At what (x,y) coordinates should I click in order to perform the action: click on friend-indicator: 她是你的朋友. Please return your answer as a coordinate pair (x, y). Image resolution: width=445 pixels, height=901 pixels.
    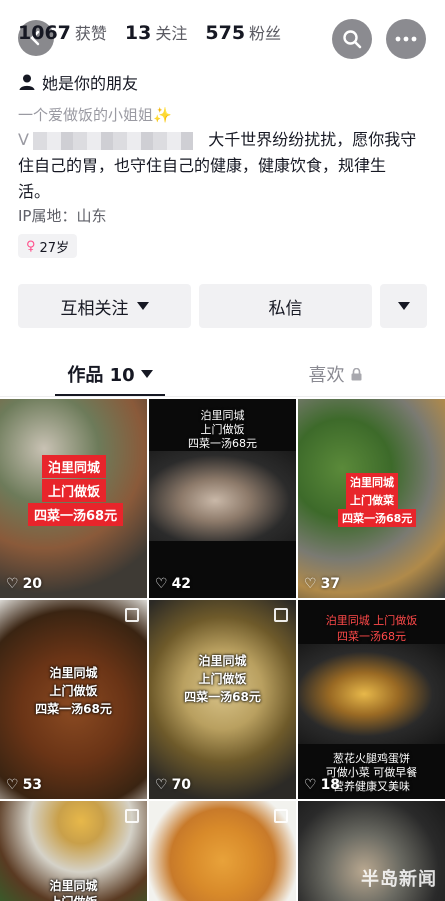
    Looking at the image, I should click on (78, 82).